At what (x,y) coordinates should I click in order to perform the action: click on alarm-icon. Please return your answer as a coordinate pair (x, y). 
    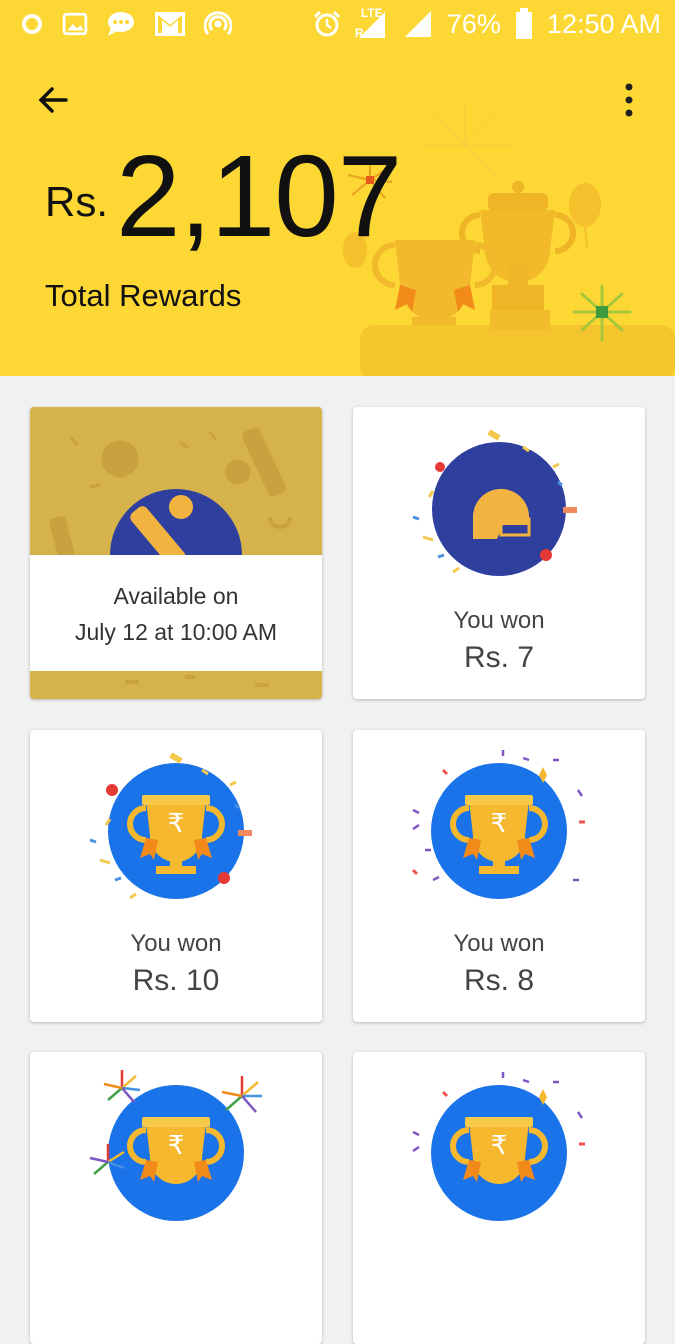
    Looking at the image, I should click on (327, 24).